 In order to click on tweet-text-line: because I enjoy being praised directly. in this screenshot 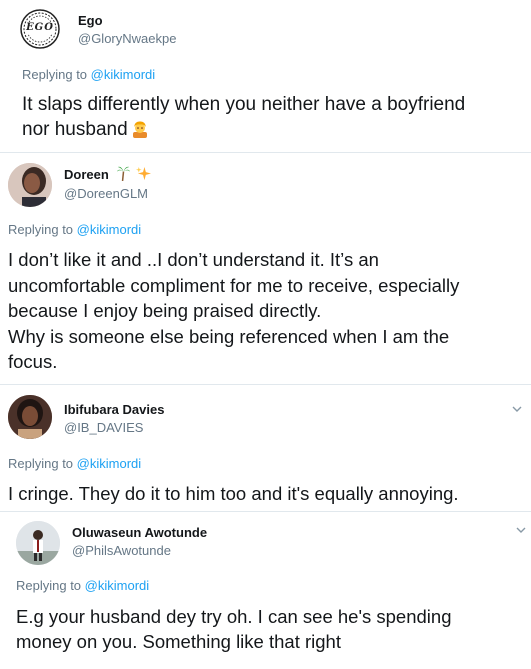, I will do `click(165, 310)`.